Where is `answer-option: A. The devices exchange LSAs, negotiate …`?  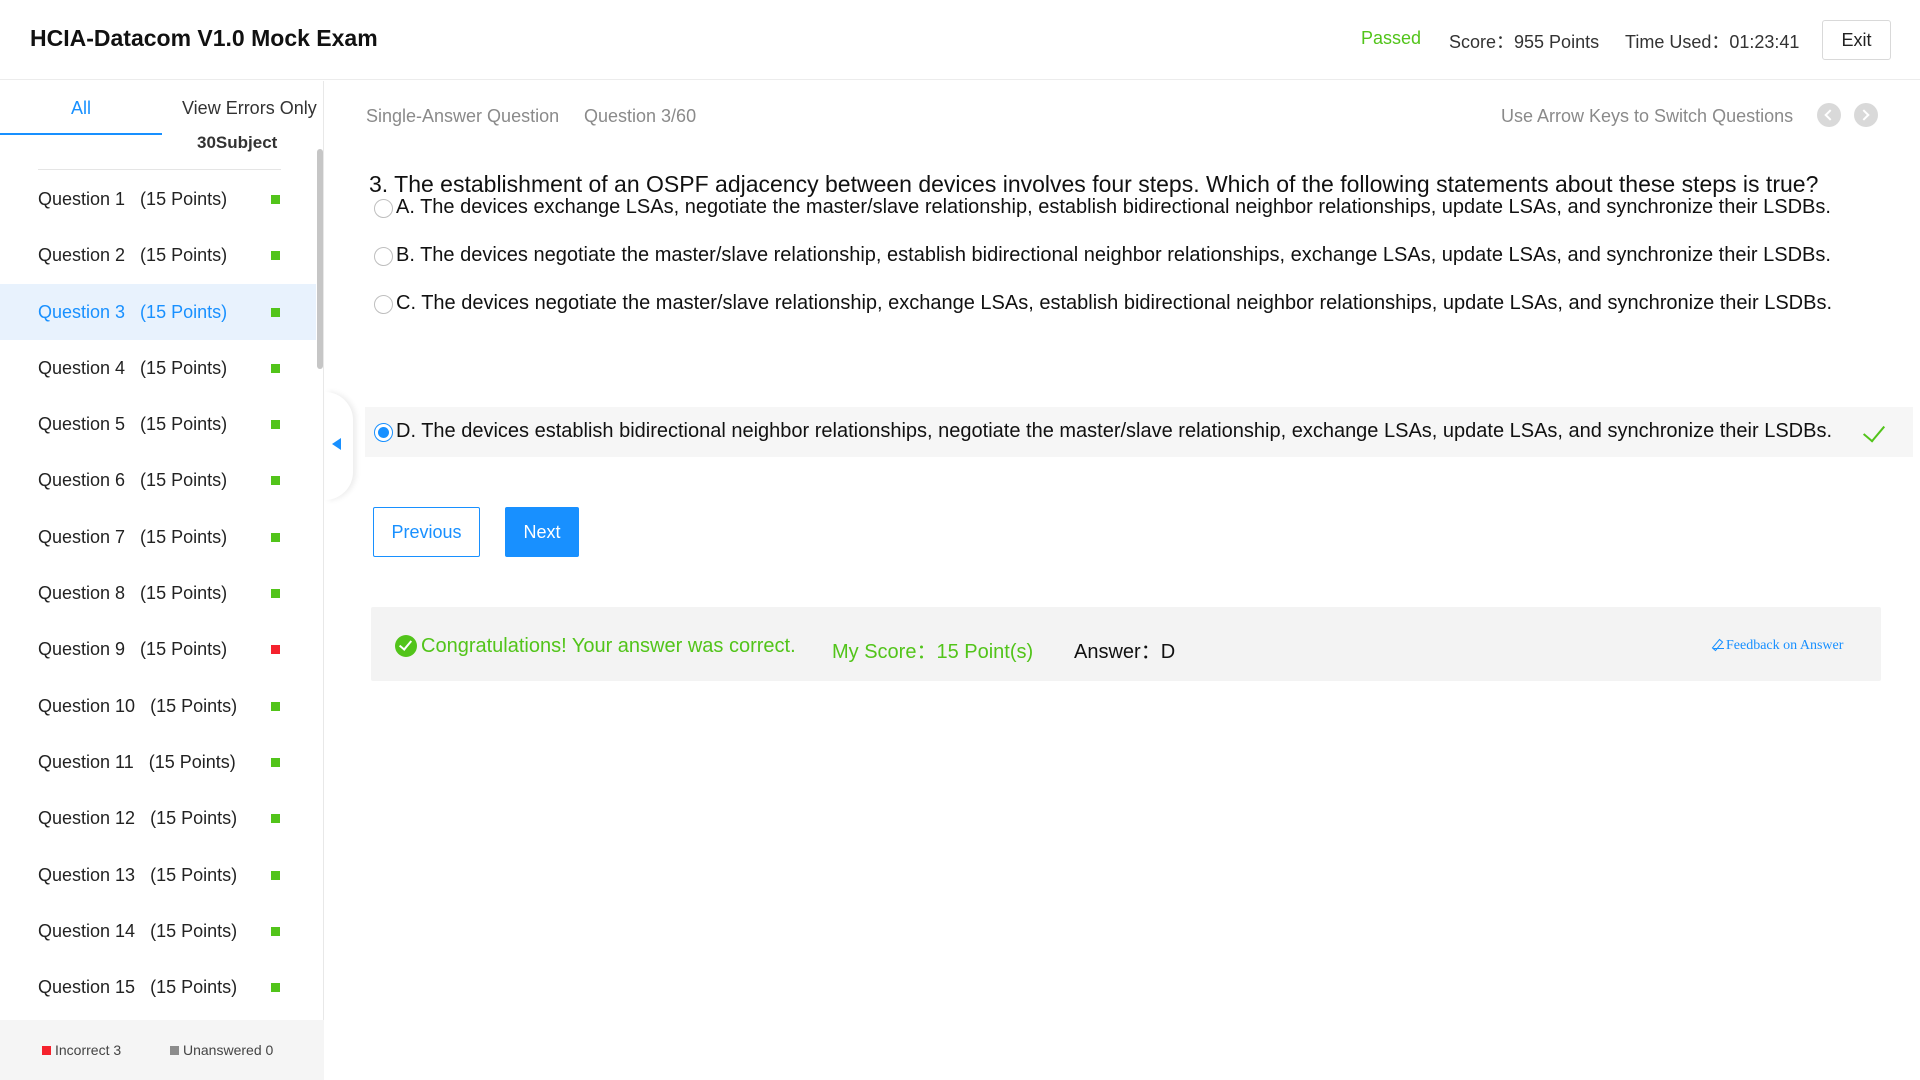 answer-option: A. The devices exchange LSAs, negotiate … is located at coordinates (1141, 208).